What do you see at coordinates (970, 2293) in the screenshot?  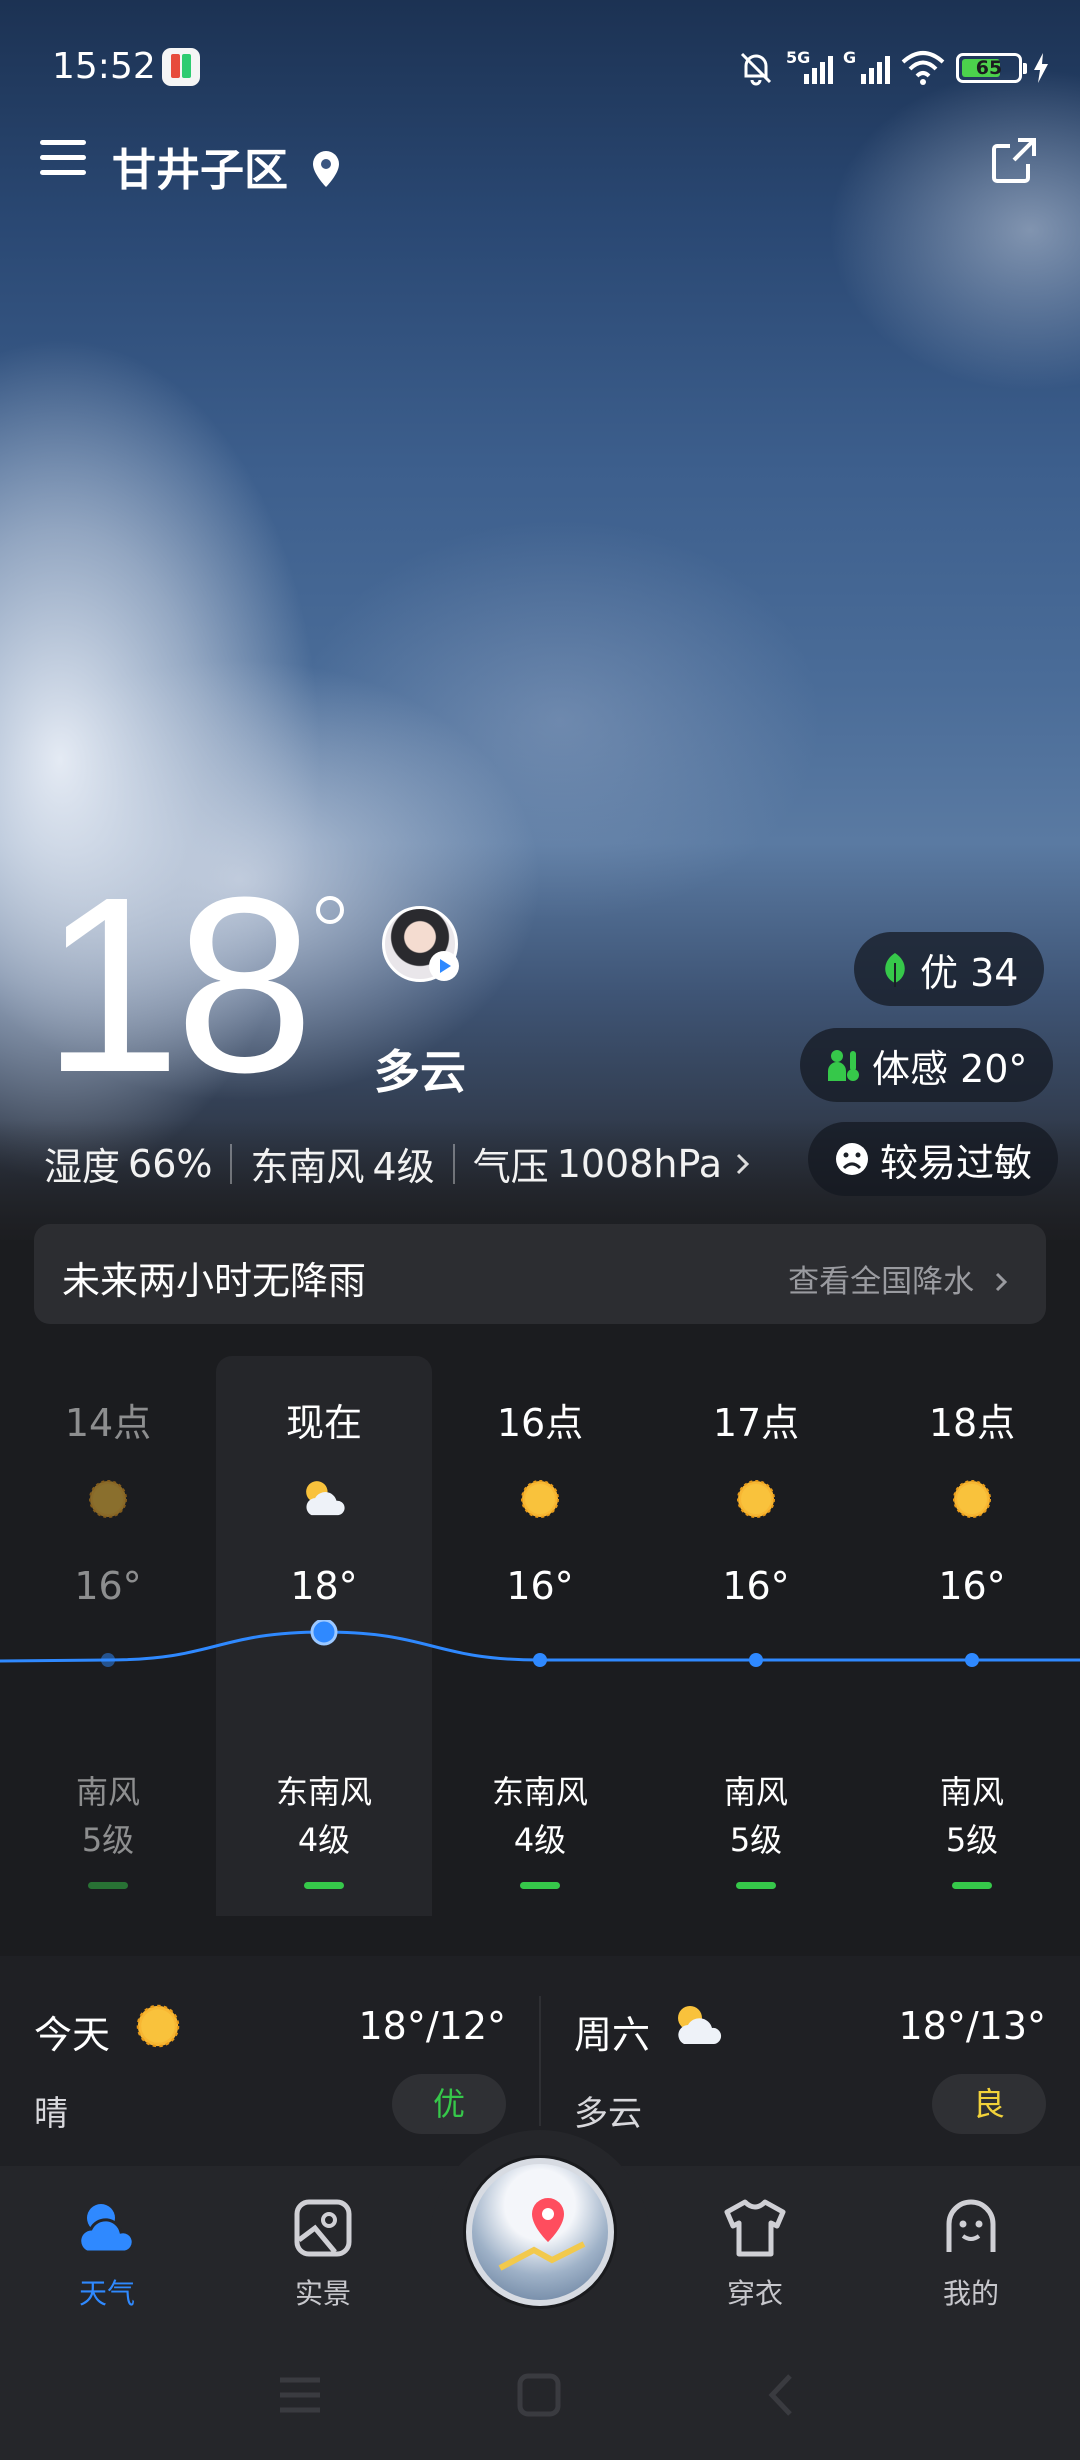 I see `nav-label: 我的` at bounding box center [970, 2293].